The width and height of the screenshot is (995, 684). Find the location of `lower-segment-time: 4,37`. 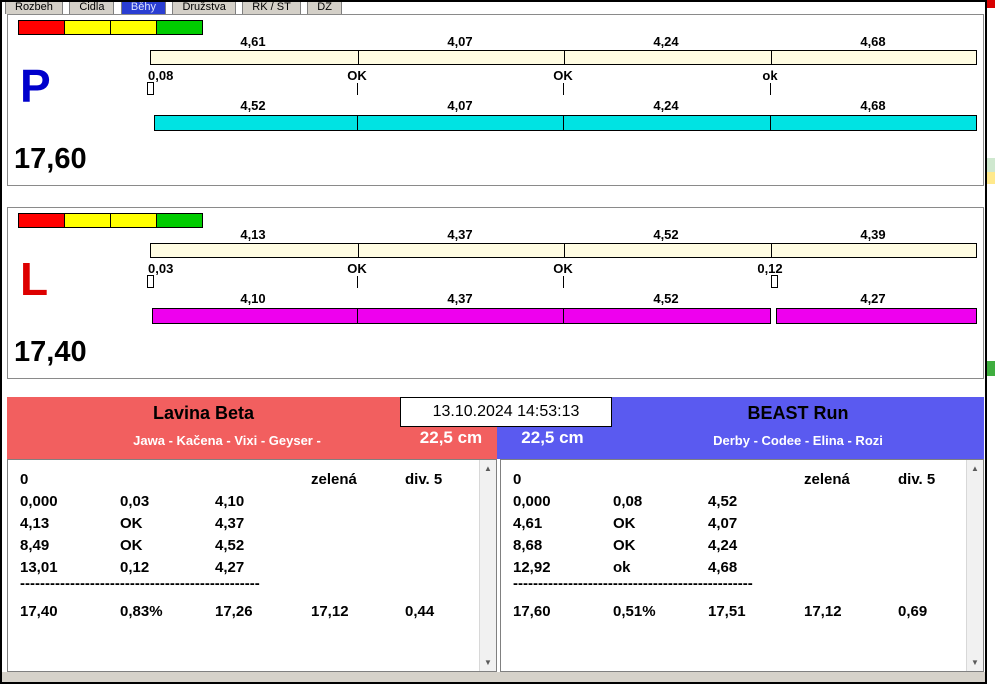

lower-segment-time: 4,37 is located at coordinates (460, 298).